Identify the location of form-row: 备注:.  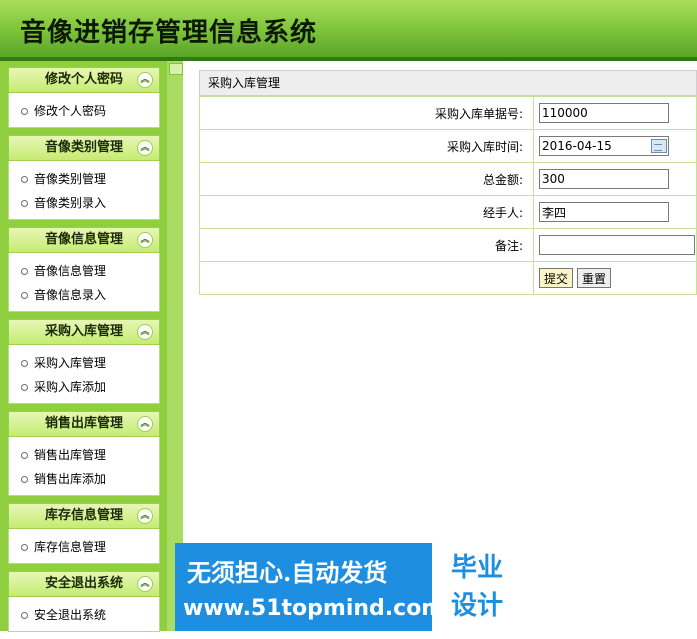
(448, 245).